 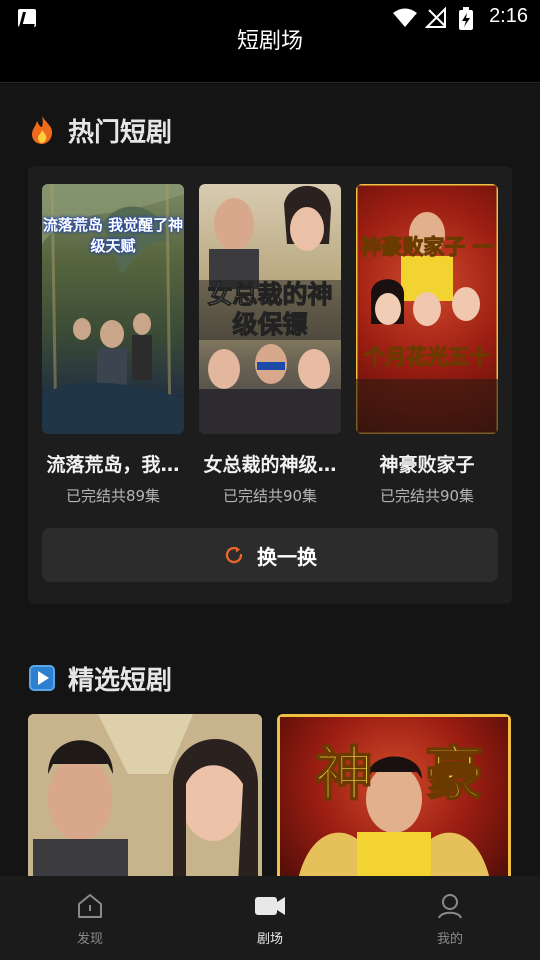 What do you see at coordinates (427, 463) in the screenshot?
I see `drama-title: 神豪败家子` at bounding box center [427, 463].